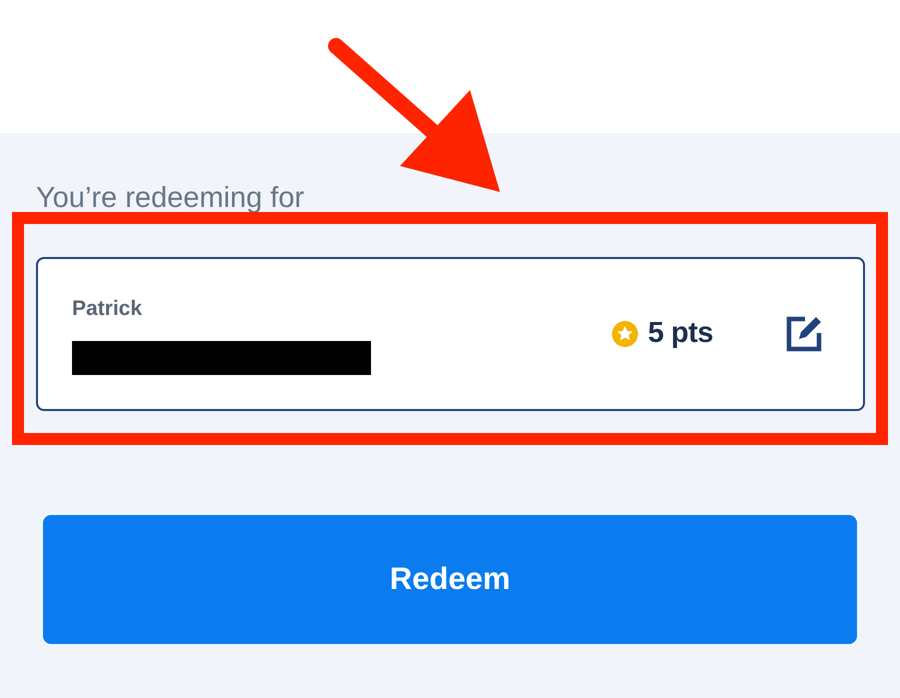 This screenshot has width=900, height=698. Describe the element at coordinates (625, 334) in the screenshot. I see `coin-icon` at that location.